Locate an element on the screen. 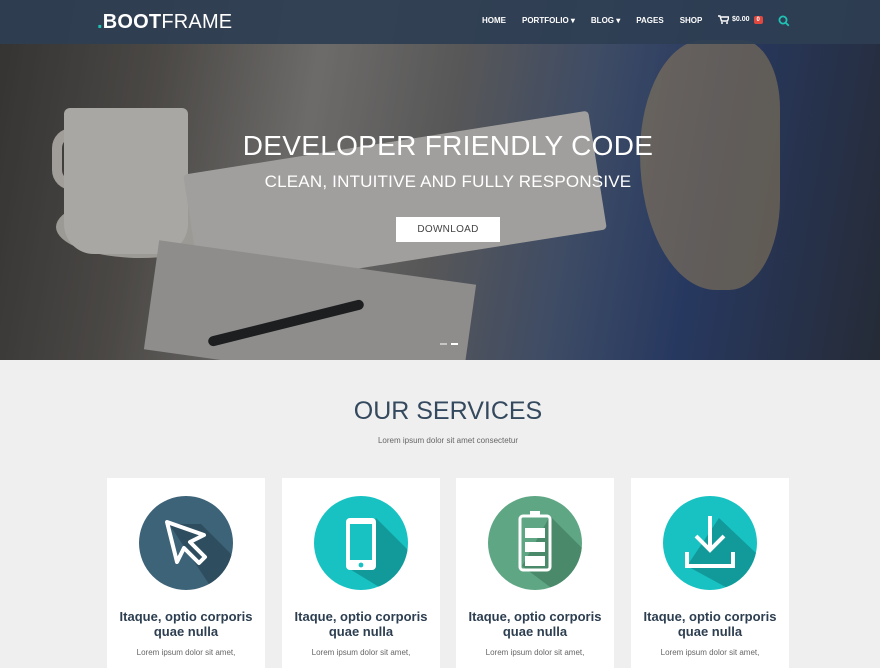 This screenshot has height=668, width=880. download-button: DOWNLOAD is located at coordinates (448, 229).